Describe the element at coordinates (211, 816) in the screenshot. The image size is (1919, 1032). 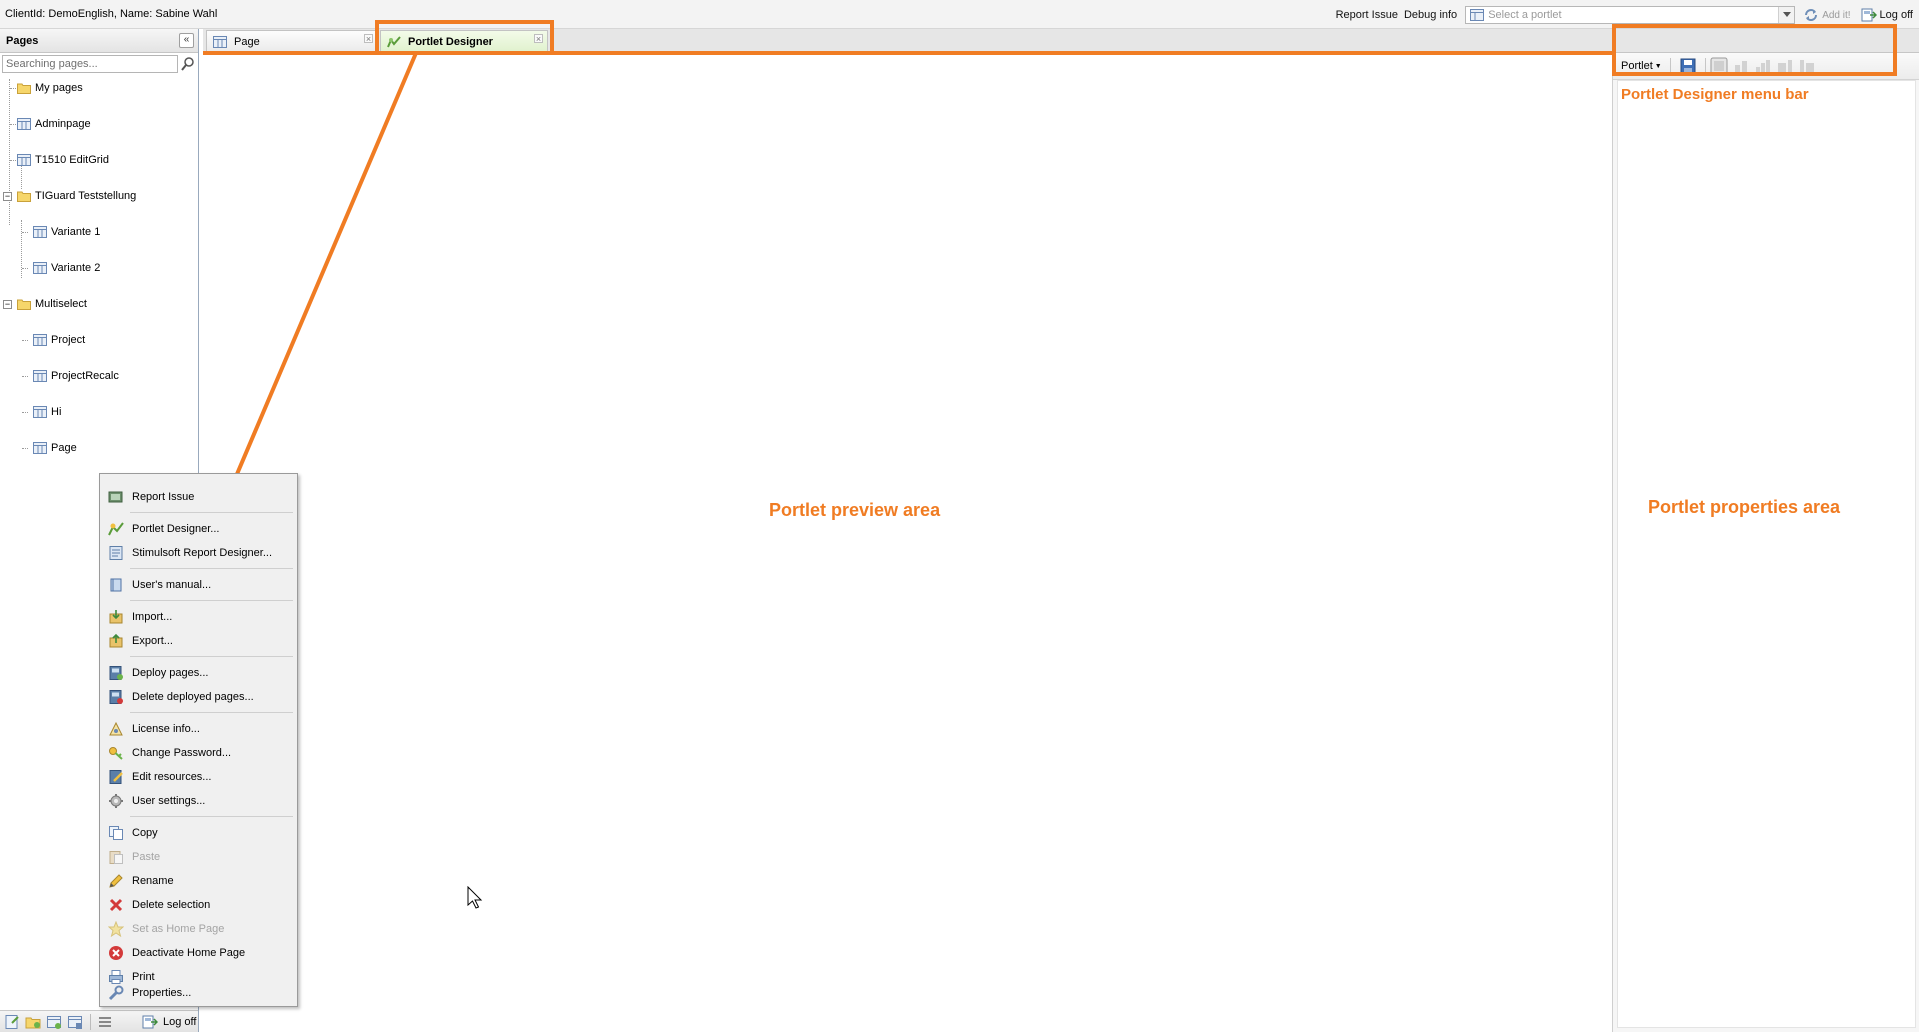
I see `menu-separator` at that location.